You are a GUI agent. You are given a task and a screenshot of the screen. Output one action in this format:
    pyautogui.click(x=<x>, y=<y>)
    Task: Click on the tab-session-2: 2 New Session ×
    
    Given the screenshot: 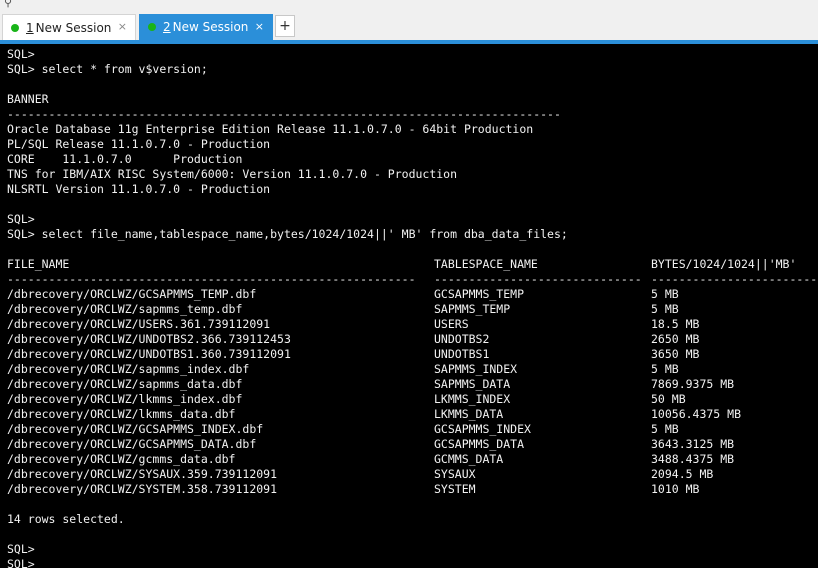 What is the action you would take?
    pyautogui.click(x=206, y=27)
    